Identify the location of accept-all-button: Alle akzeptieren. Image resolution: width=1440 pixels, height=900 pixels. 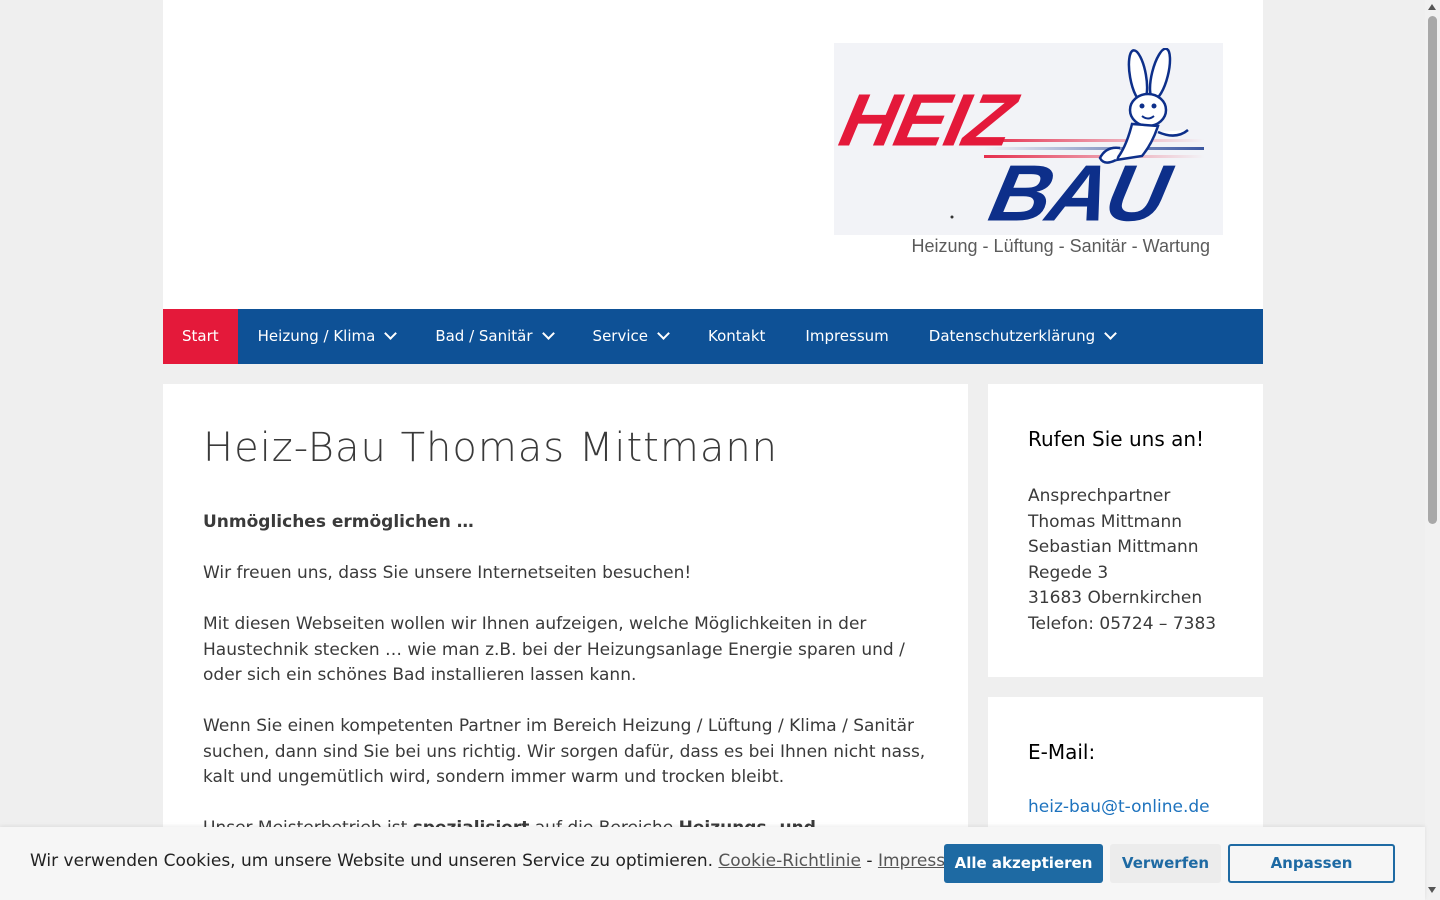
(1023, 863).